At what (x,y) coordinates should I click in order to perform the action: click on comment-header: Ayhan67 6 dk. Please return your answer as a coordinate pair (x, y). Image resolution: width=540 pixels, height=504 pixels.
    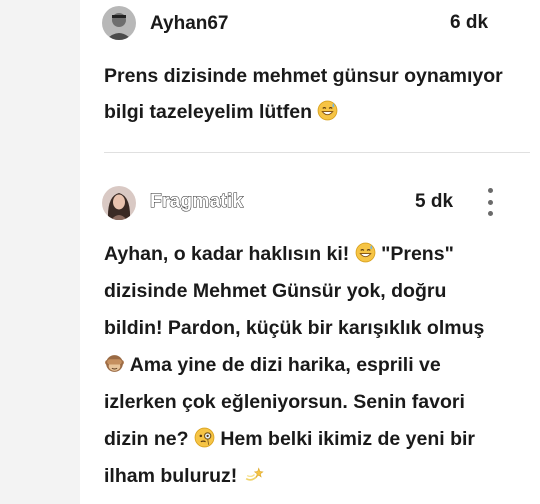
    Looking at the image, I should click on (300, 26).